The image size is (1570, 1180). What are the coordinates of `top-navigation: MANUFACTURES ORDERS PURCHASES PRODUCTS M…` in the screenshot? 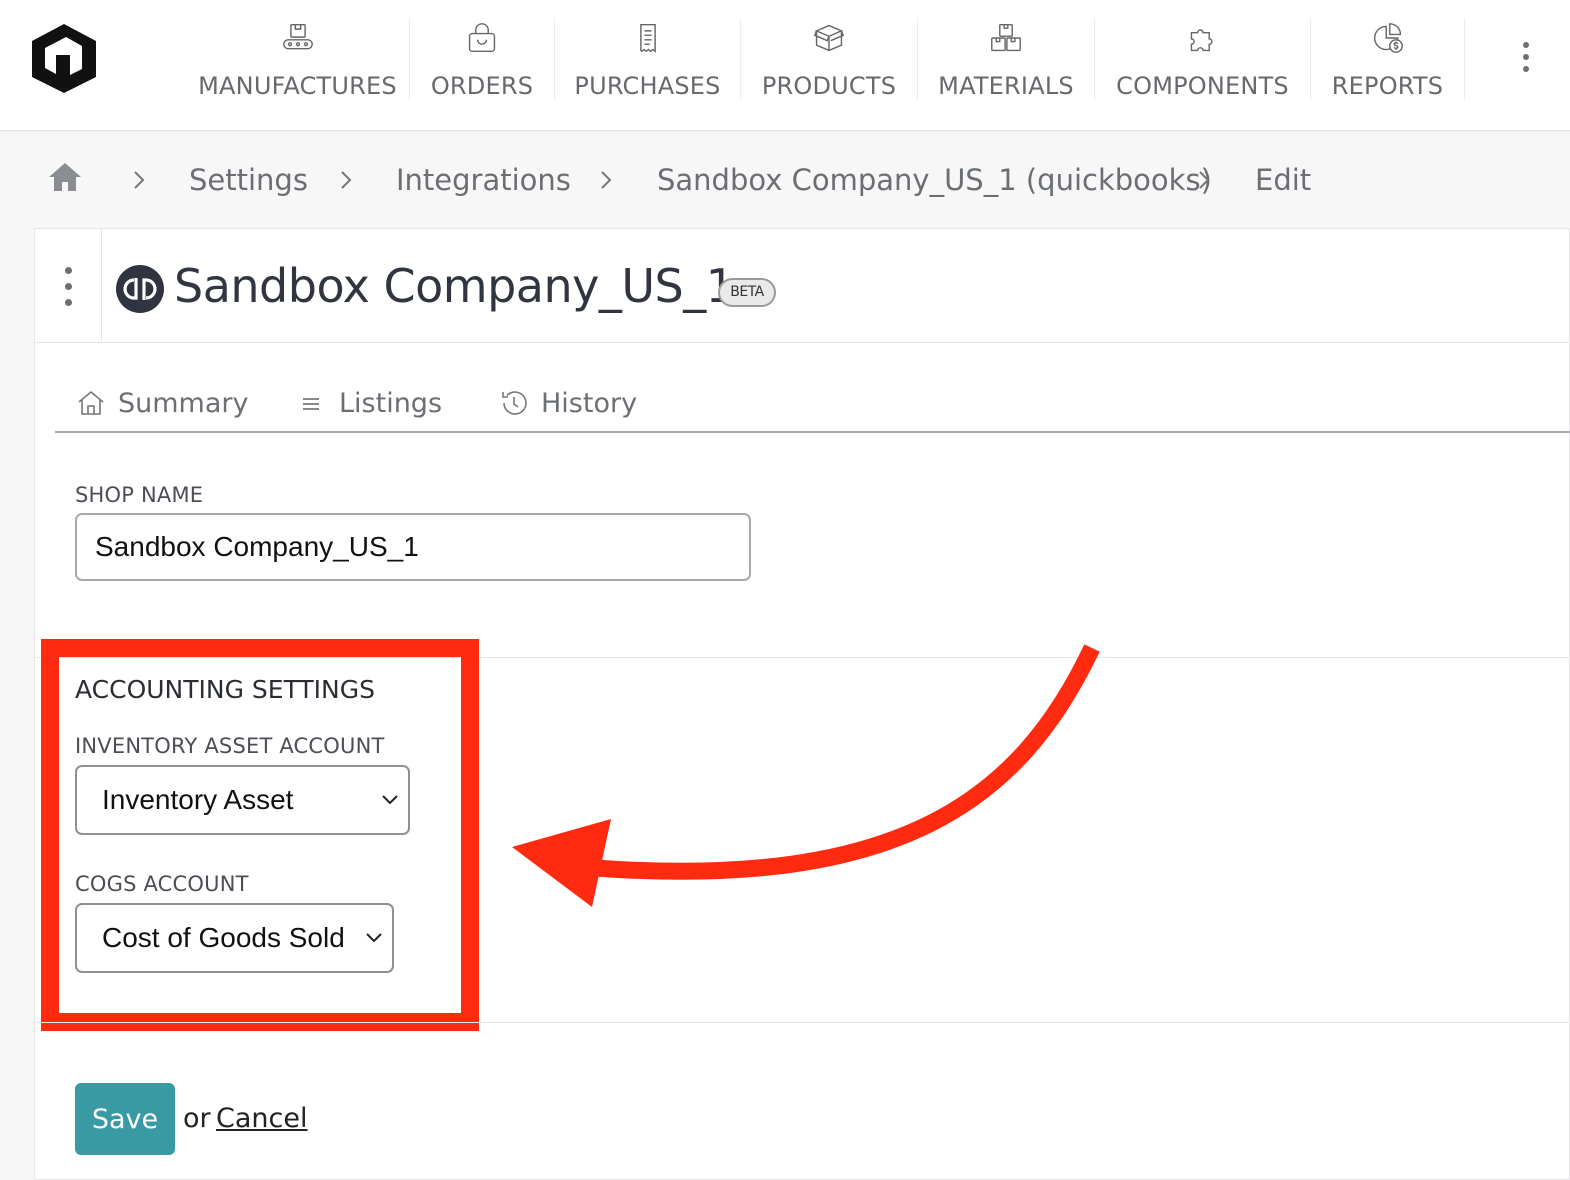 It's located at (785, 65).